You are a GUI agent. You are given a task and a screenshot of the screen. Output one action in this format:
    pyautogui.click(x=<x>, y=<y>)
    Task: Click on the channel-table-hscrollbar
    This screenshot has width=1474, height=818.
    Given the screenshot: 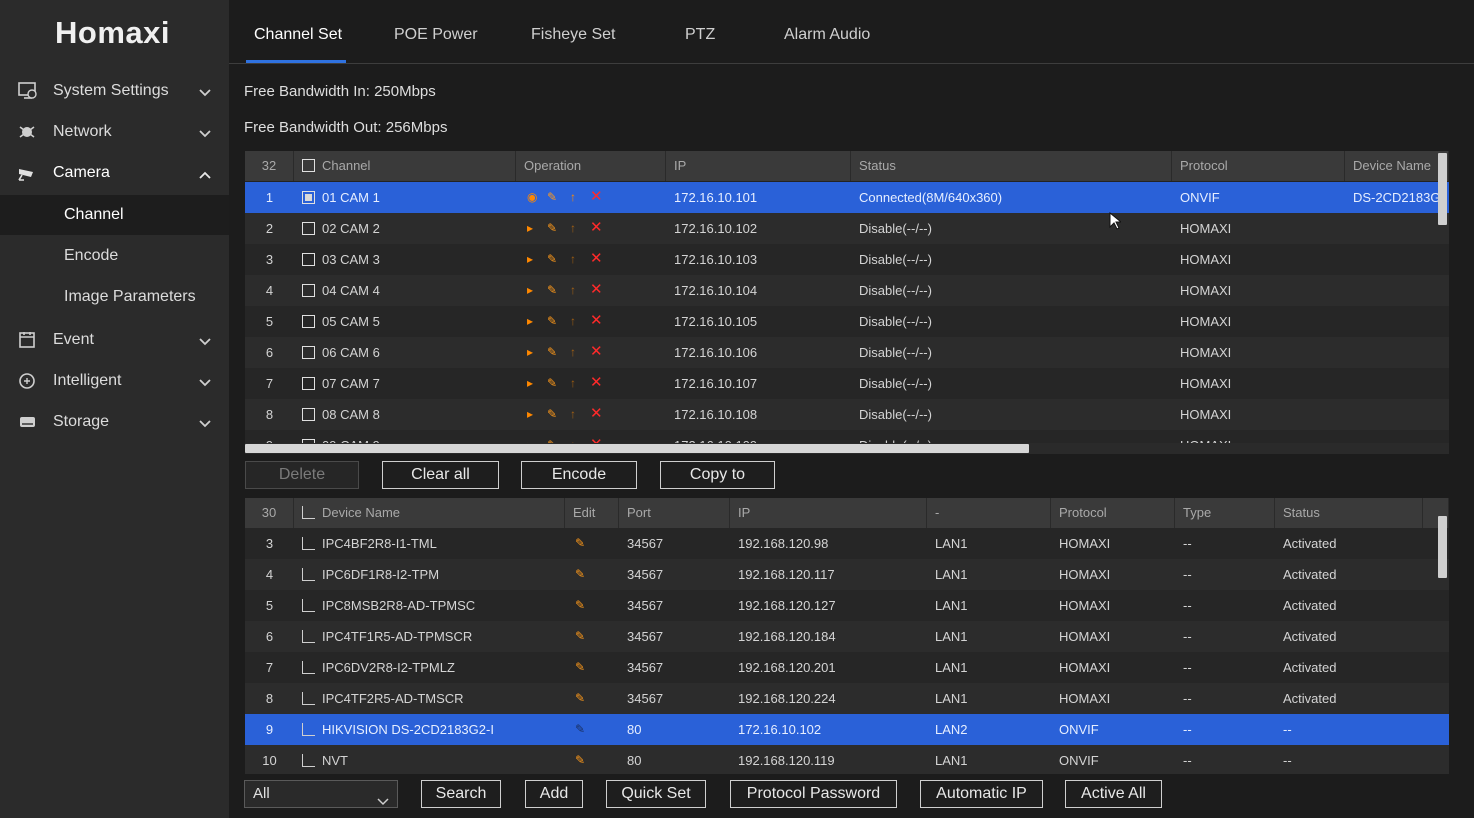 What is the action you would take?
    pyautogui.click(x=847, y=448)
    